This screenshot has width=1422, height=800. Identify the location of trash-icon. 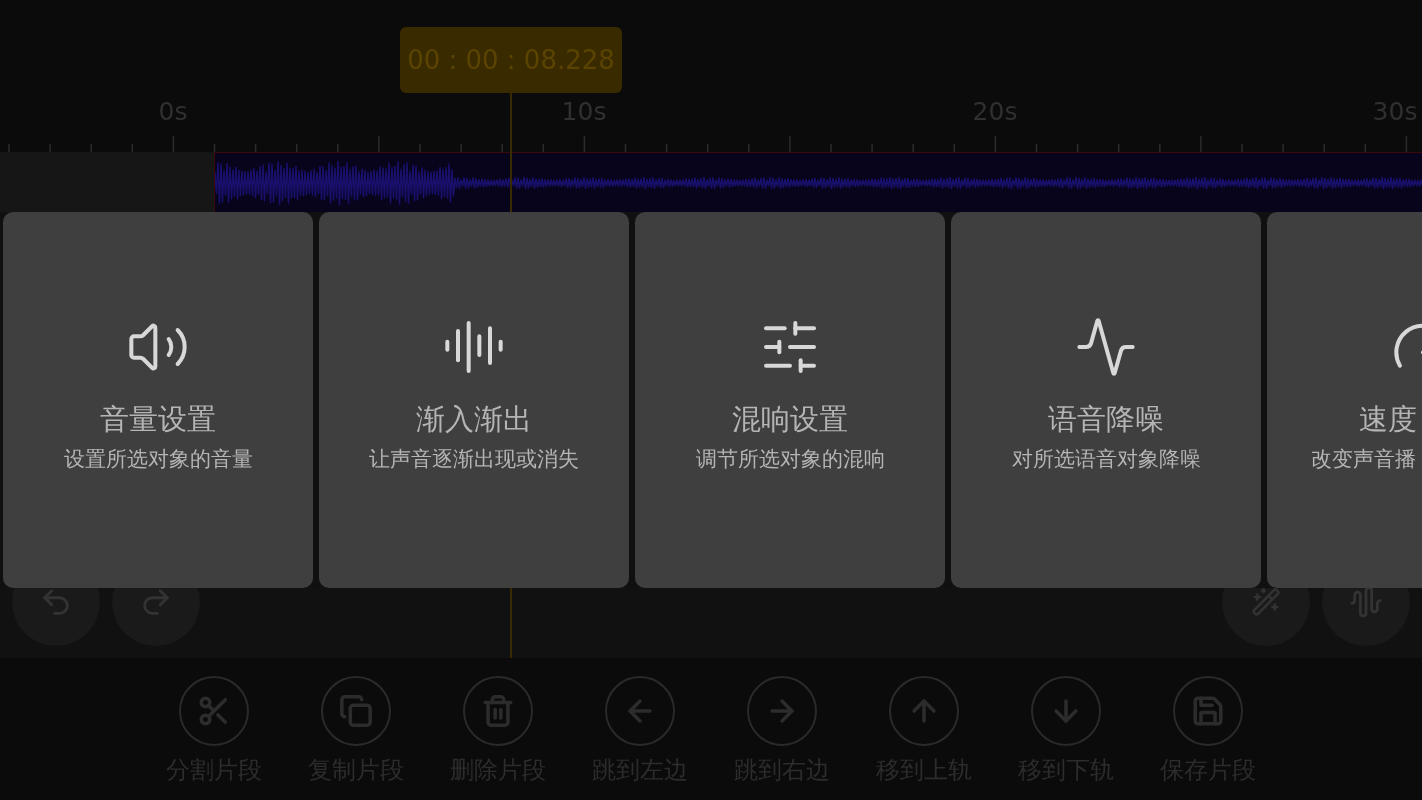
(498, 711).